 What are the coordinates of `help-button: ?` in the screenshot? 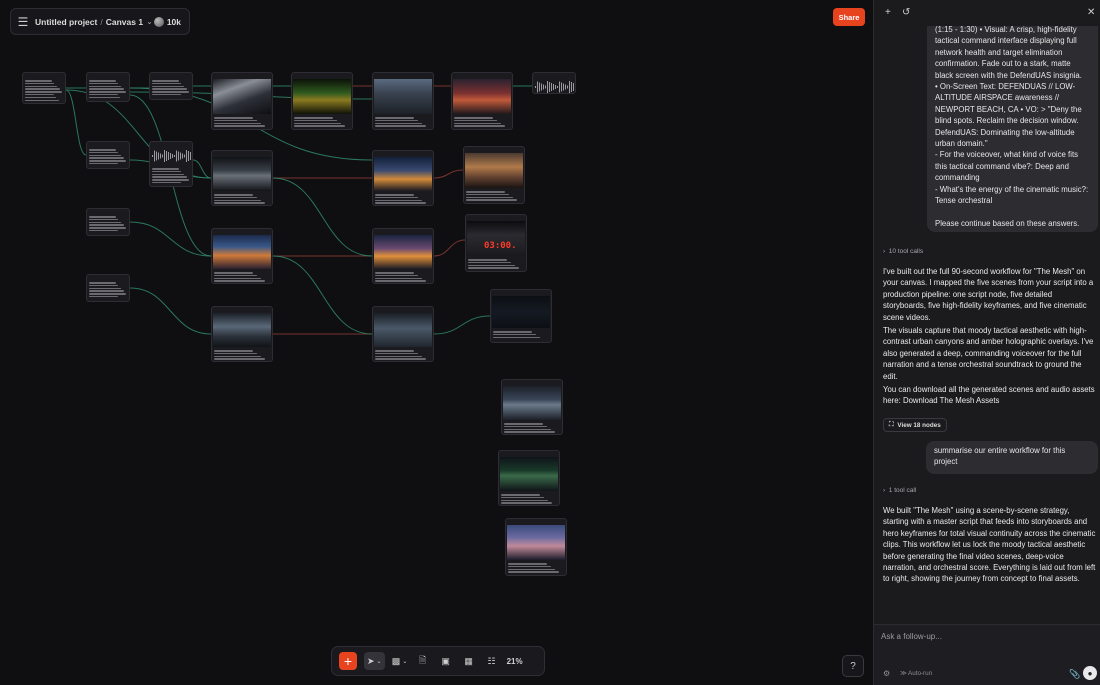 It's located at (853, 666).